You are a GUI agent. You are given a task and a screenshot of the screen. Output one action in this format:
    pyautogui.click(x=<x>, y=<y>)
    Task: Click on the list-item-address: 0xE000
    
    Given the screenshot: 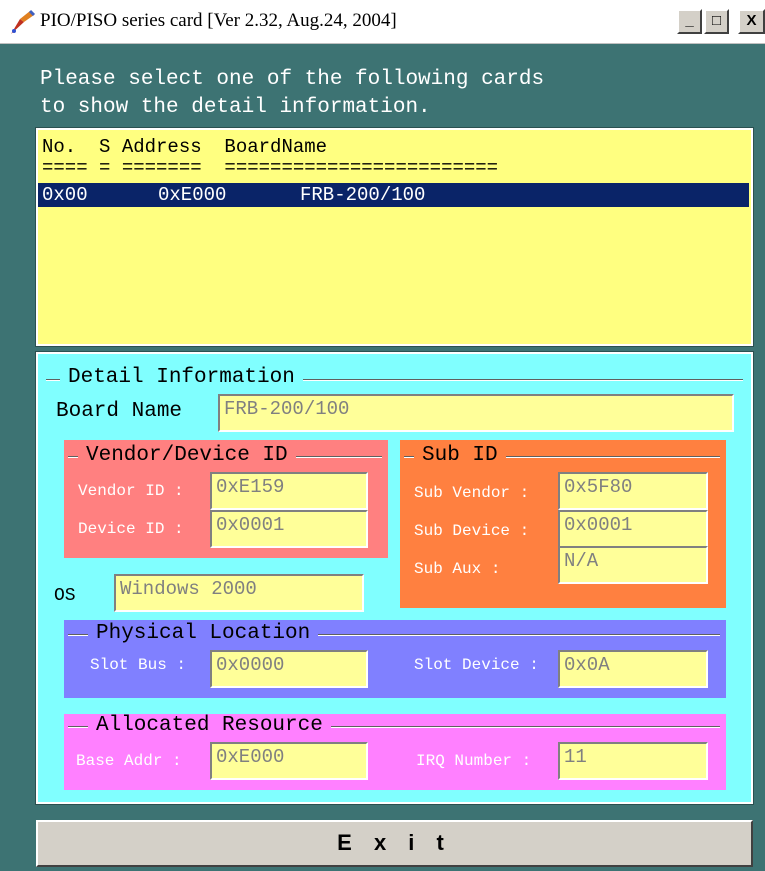 What is the action you would take?
    pyautogui.click(x=192, y=195)
    